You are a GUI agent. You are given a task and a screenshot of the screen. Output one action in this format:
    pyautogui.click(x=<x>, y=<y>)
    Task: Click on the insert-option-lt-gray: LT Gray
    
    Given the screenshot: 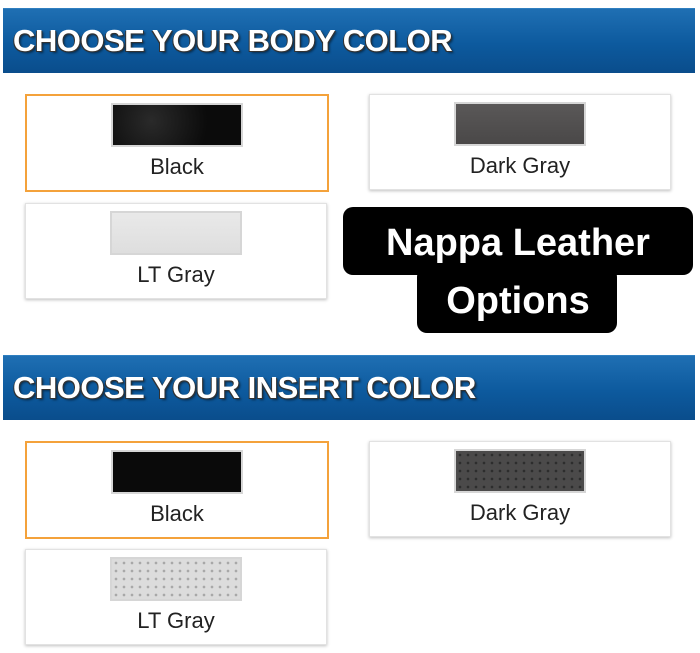 What is the action you would take?
    pyautogui.click(x=176, y=597)
    